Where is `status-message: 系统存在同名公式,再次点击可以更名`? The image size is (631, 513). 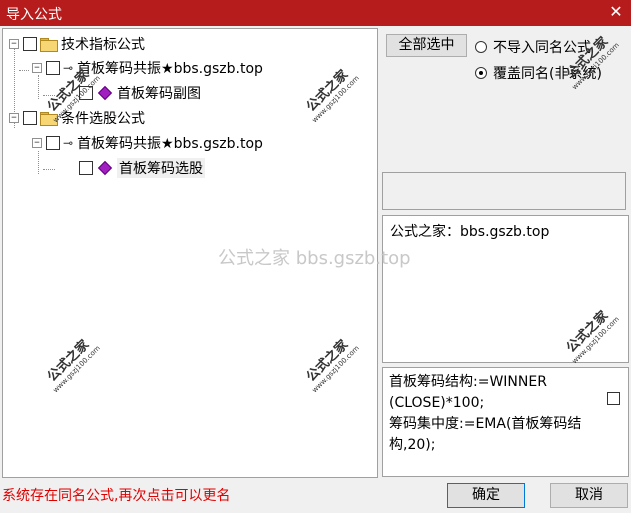 status-message: 系统存在同名公式,再次点击可以更名 is located at coordinates (116, 496).